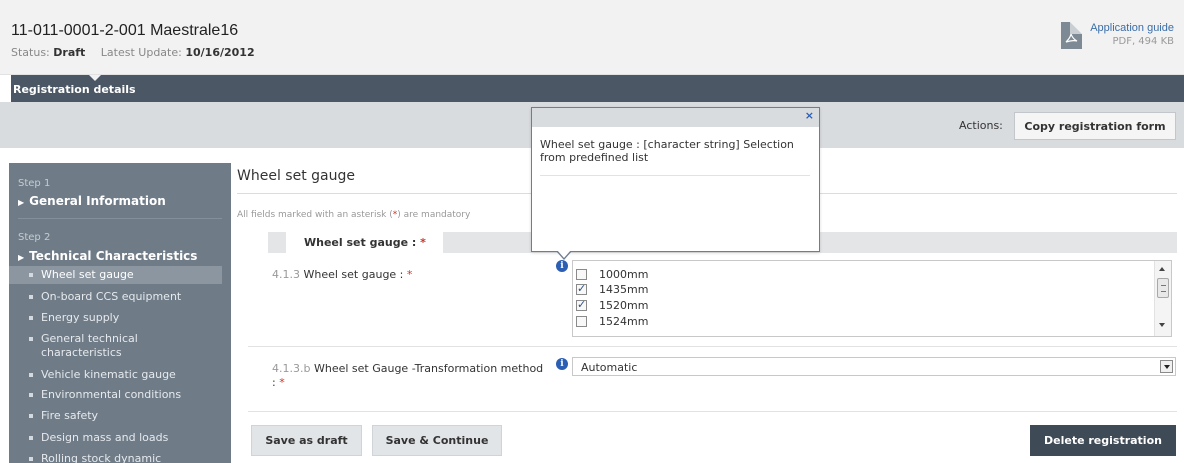 The width and height of the screenshot is (1184, 463). Describe the element at coordinates (69, 52) in the screenshot. I see `status-value: Draft` at that location.